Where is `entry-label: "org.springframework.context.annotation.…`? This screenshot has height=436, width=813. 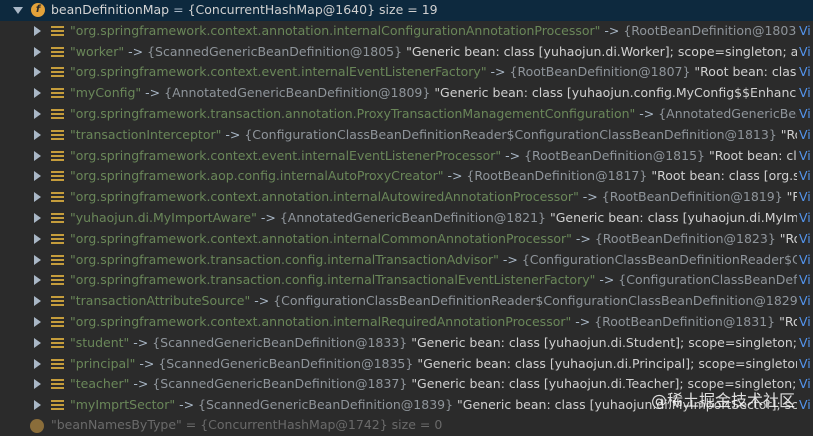 entry-label: "org.springframework.context.annotation.… is located at coordinates (441, 322).